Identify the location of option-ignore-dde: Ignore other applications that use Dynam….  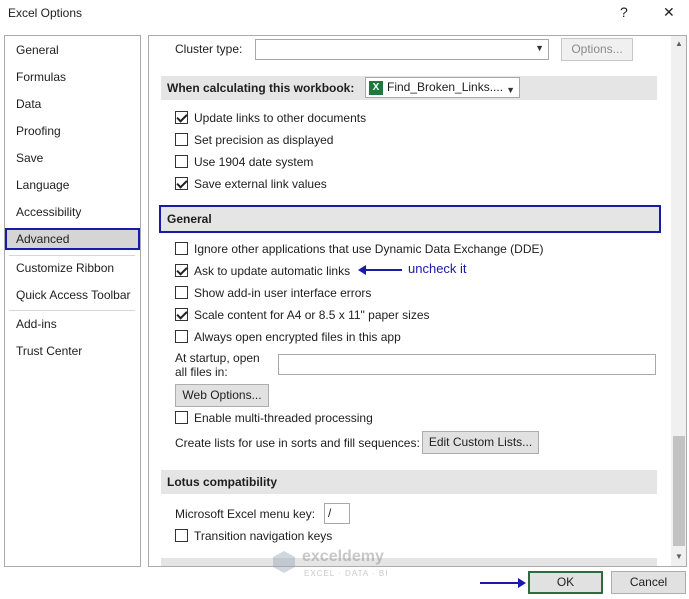
(399, 249).